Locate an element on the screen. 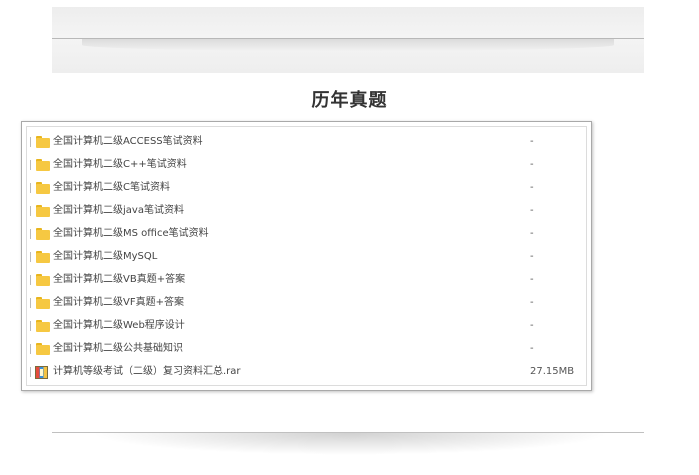 The width and height of the screenshot is (699, 475). file-name: 全国计算机二级VF真题+答案 is located at coordinates (118, 303).